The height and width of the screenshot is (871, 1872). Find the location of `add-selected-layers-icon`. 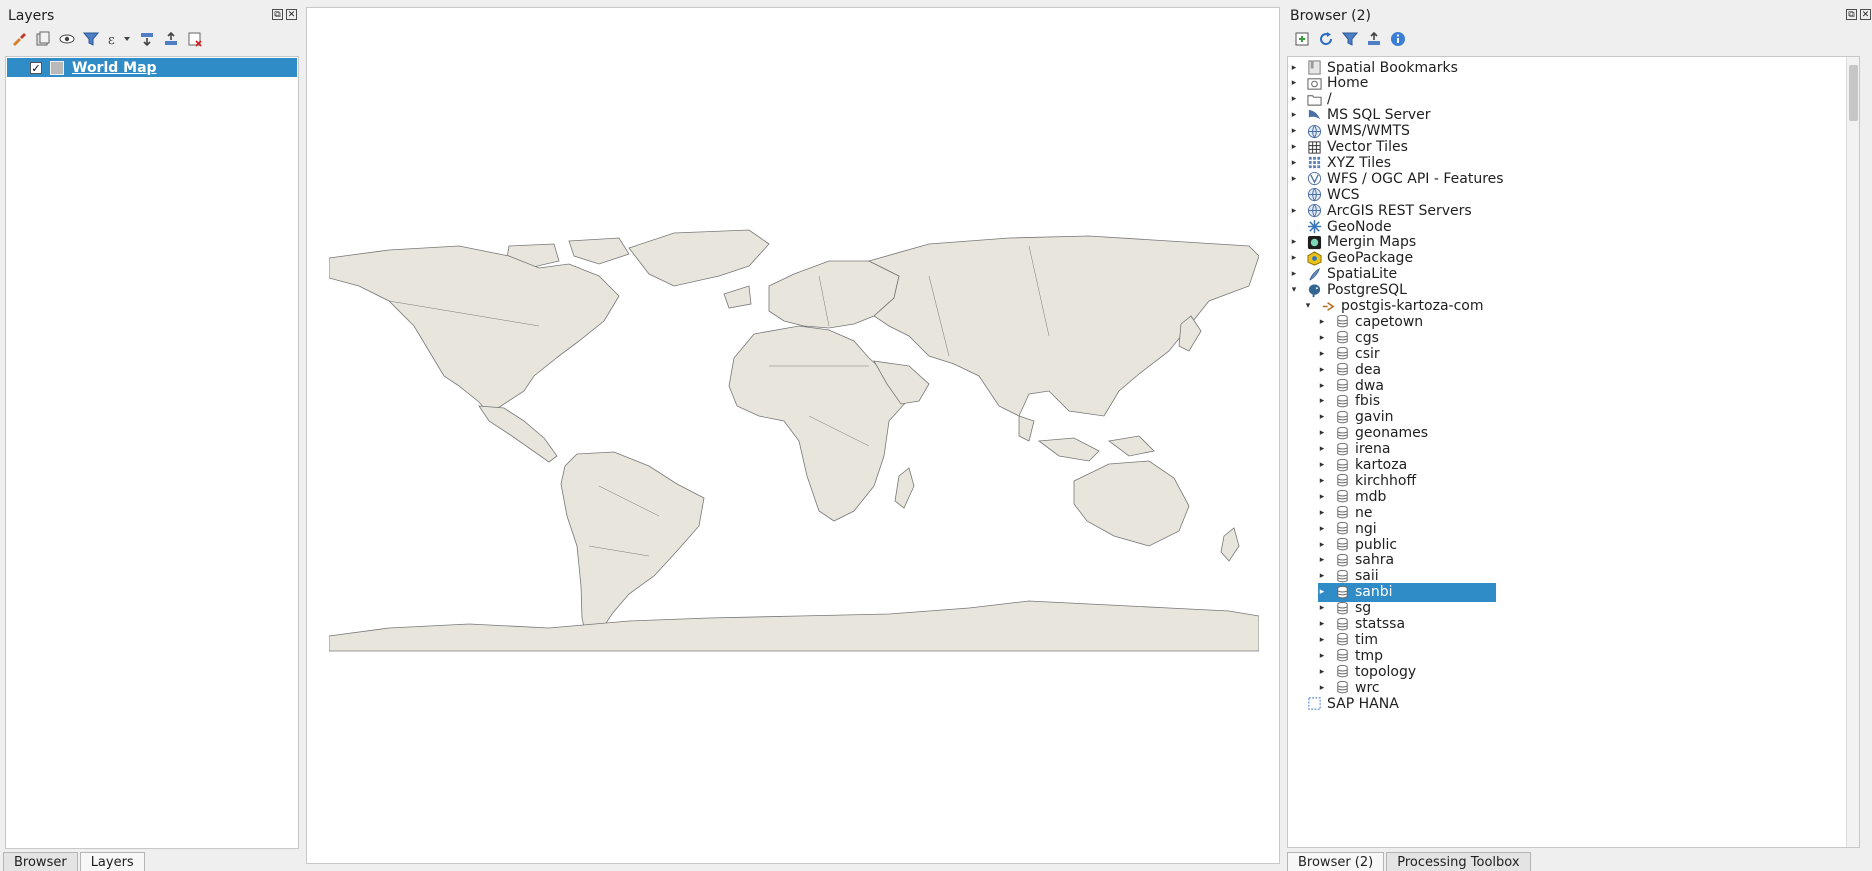

add-selected-layers-icon is located at coordinates (1302, 39).